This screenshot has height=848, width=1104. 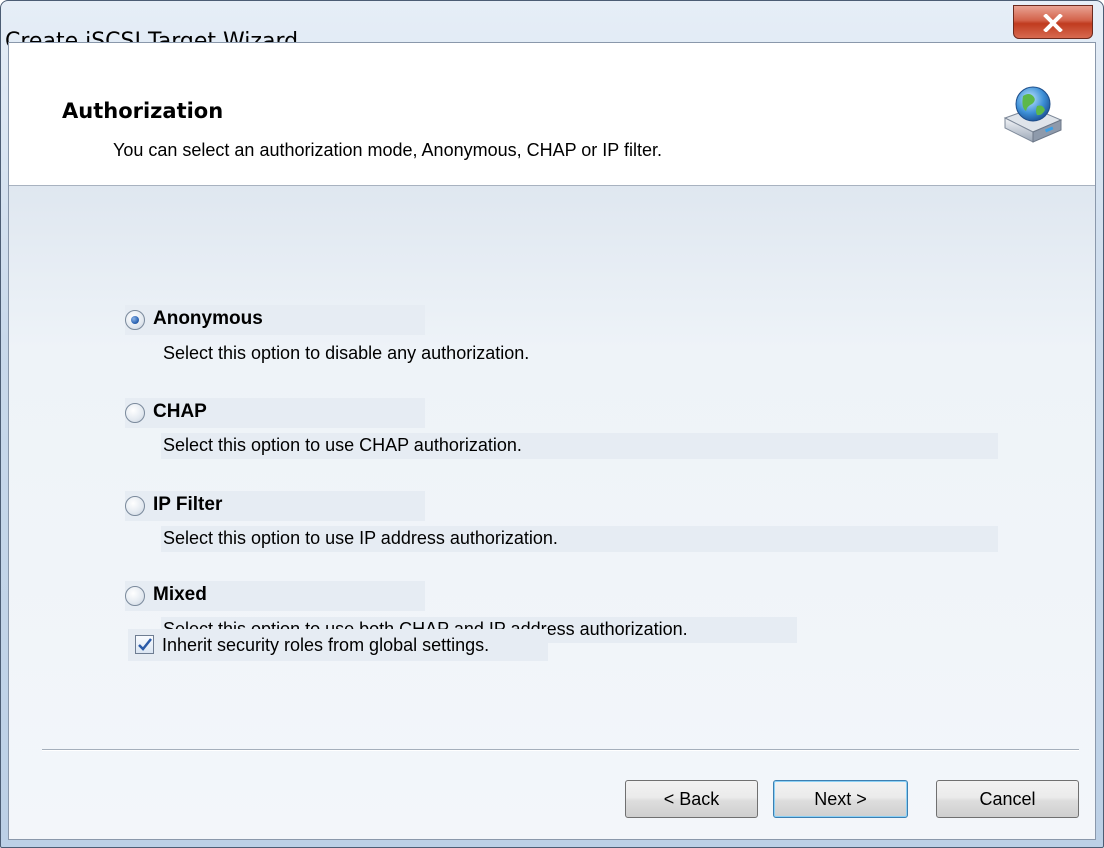 What do you see at coordinates (275, 320) in the screenshot?
I see `option-anonymous: Anonymous` at bounding box center [275, 320].